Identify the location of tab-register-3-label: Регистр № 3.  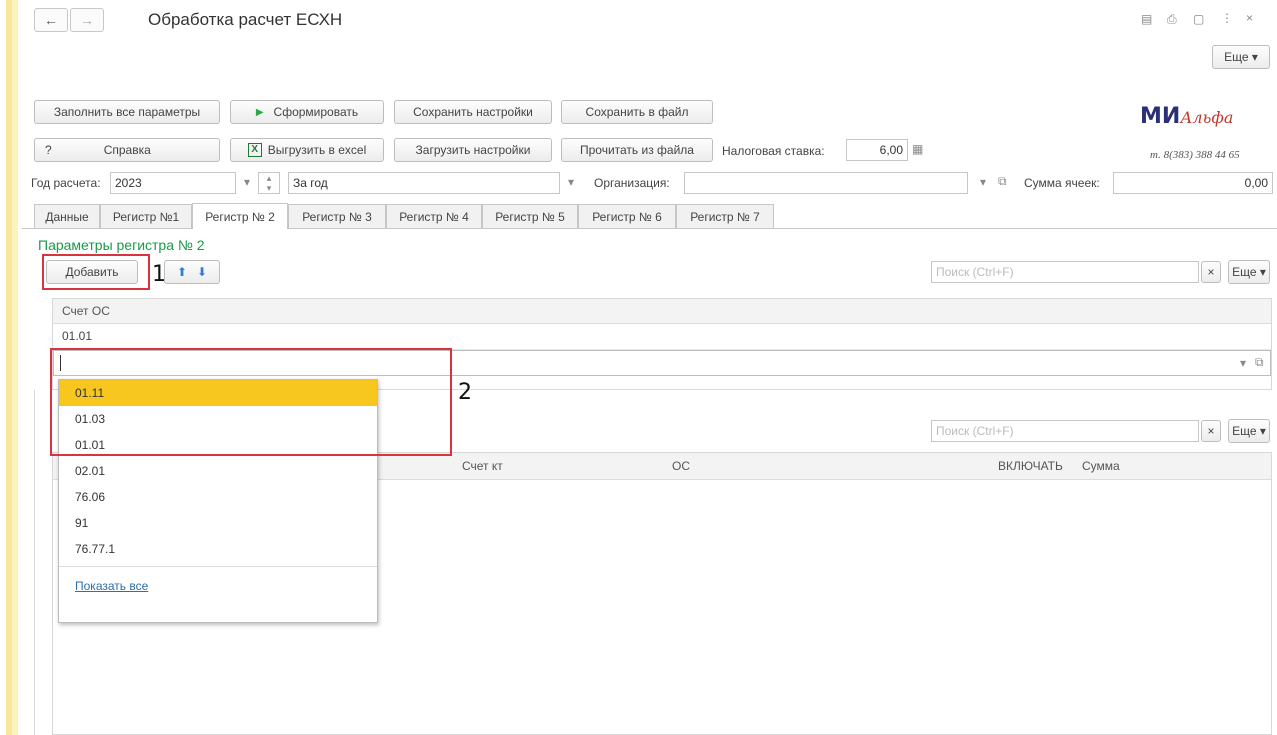
(337, 216).